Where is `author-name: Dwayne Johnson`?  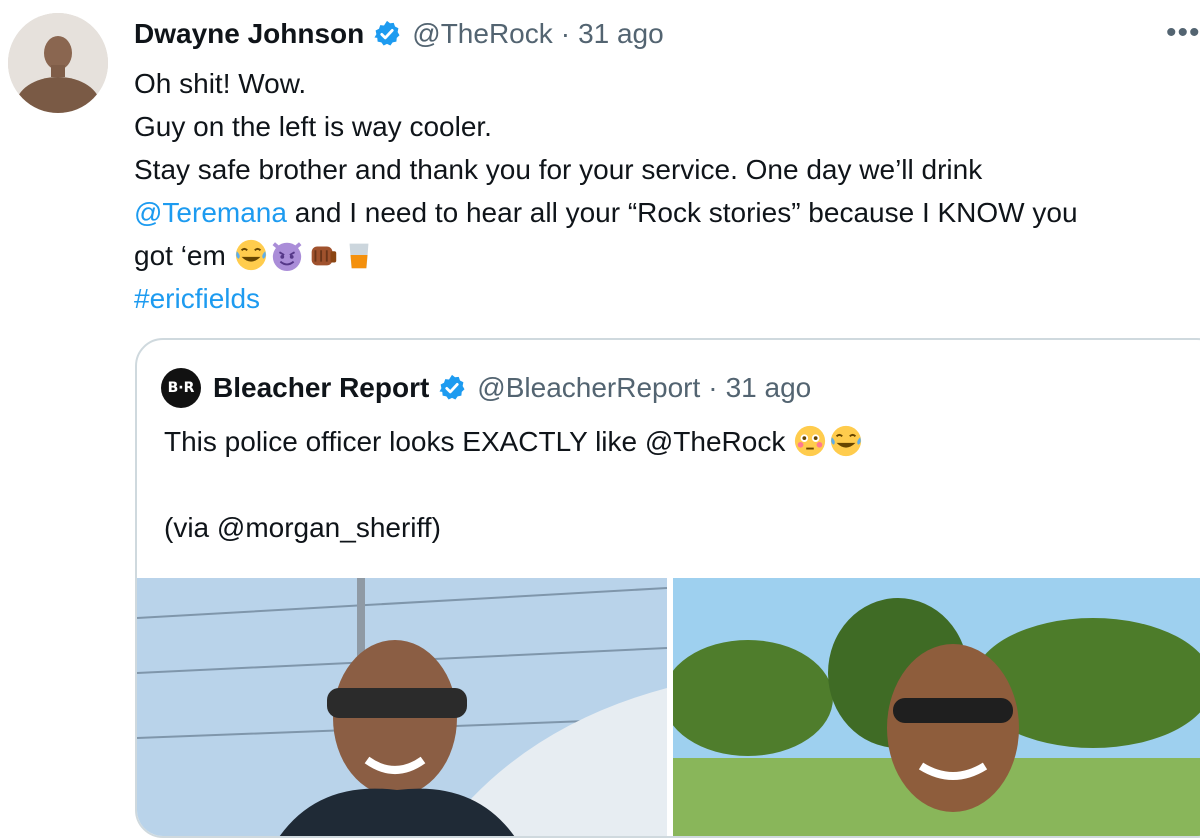
author-name: Dwayne Johnson is located at coordinates (249, 34).